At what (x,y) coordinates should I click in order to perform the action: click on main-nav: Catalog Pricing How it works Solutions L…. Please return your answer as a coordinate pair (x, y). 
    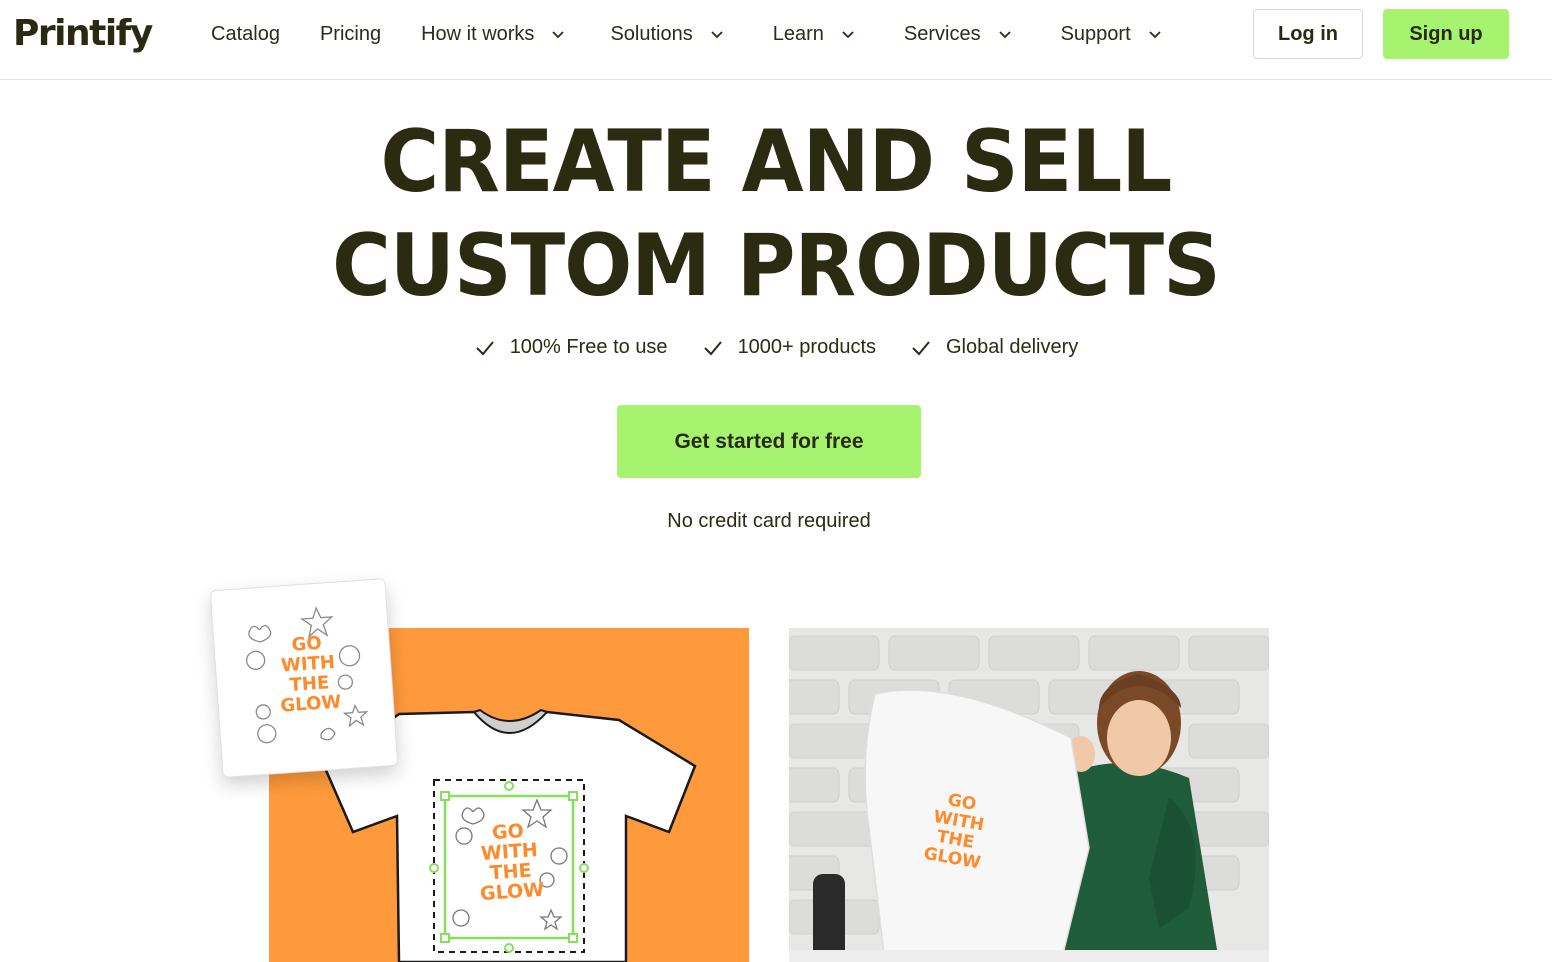
    Looking at the image, I should click on (689, 34).